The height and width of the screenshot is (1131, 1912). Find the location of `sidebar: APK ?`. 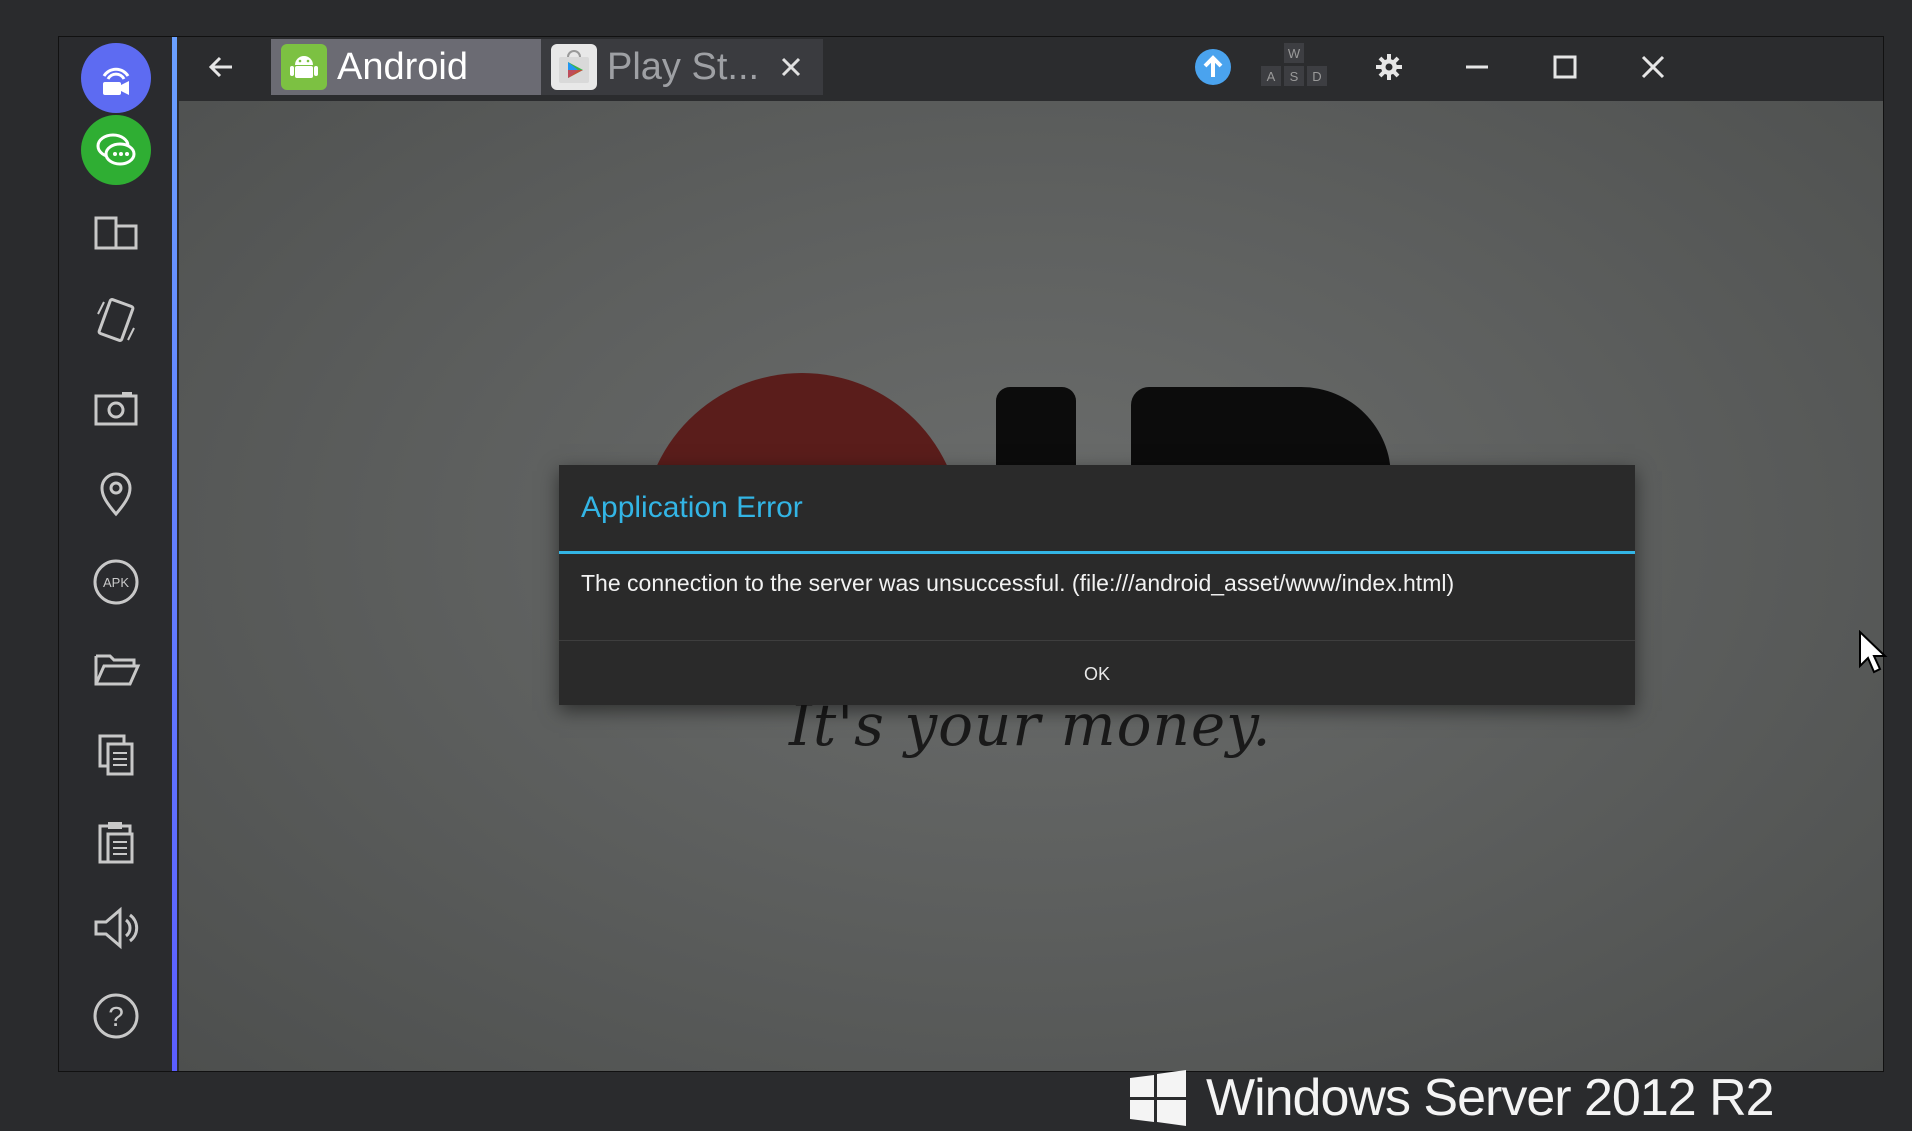

sidebar: APK ? is located at coordinates (118, 554).